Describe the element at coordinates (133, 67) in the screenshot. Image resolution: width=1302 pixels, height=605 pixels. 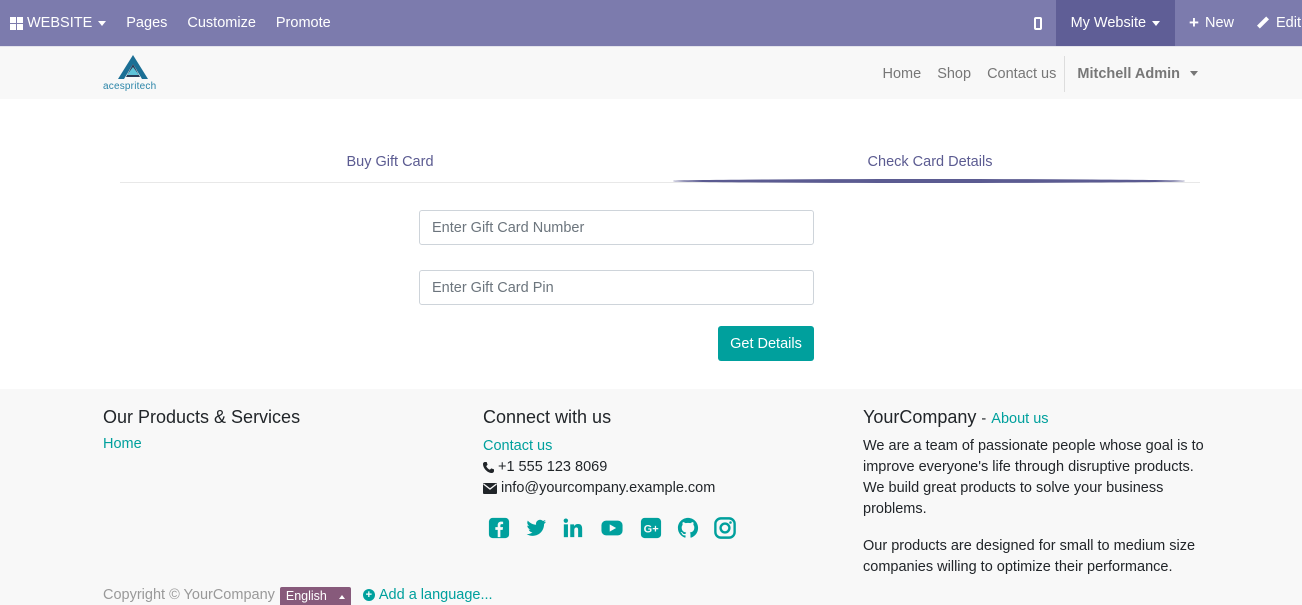
I see `acespritech-logo-icon` at that location.